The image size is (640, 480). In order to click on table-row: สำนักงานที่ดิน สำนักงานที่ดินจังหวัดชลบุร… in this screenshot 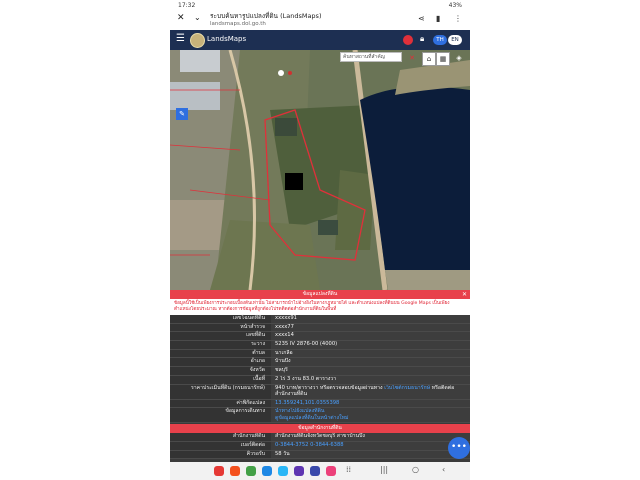, I will do `click(320, 437)`.